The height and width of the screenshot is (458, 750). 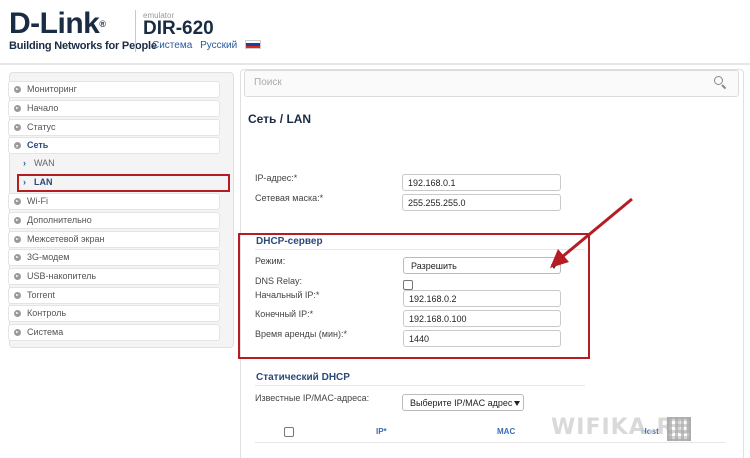 I want to click on column-mac: MAC, so click(x=506, y=431).